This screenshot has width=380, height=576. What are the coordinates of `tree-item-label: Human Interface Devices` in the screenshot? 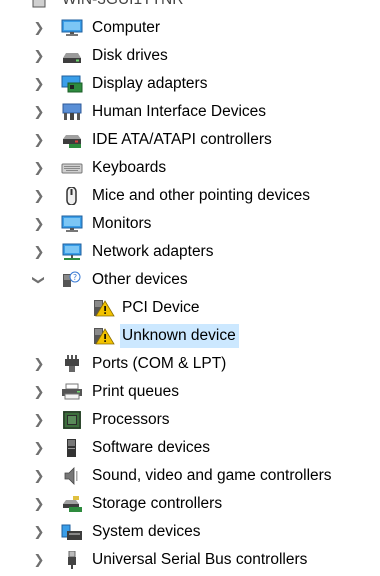 It's located at (179, 111).